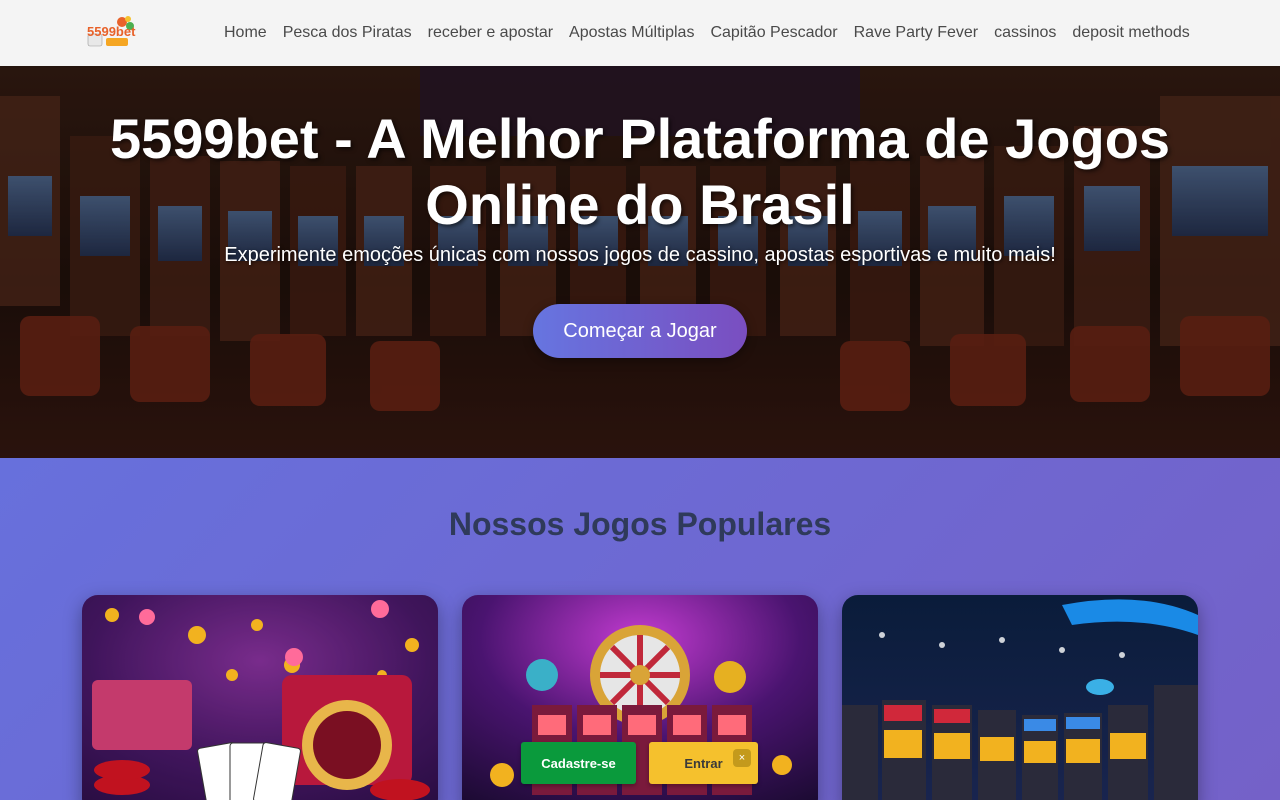 The image size is (1280, 800). What do you see at coordinates (578, 763) in the screenshot?
I see `signup-button: Cadastre-se` at bounding box center [578, 763].